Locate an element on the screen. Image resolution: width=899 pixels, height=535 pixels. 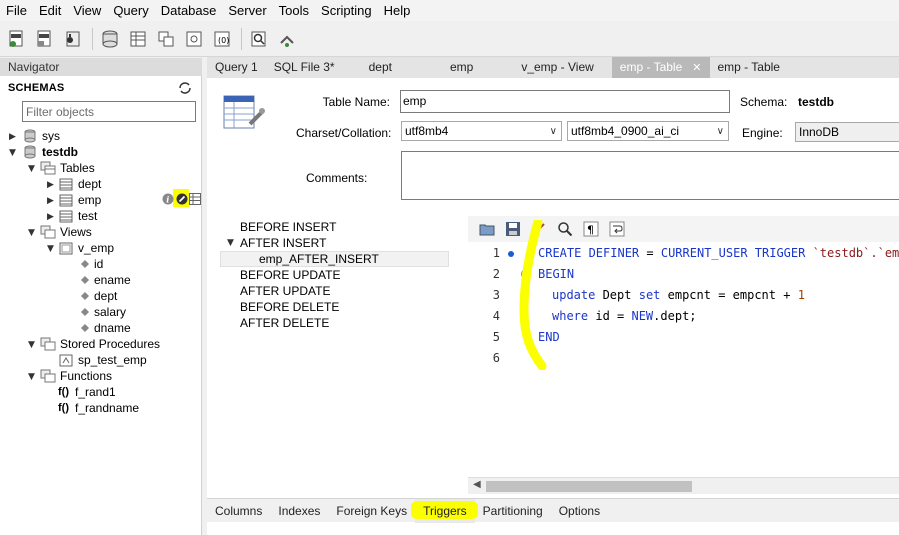
tab-columns: Columns is located at coordinates (238, 511).